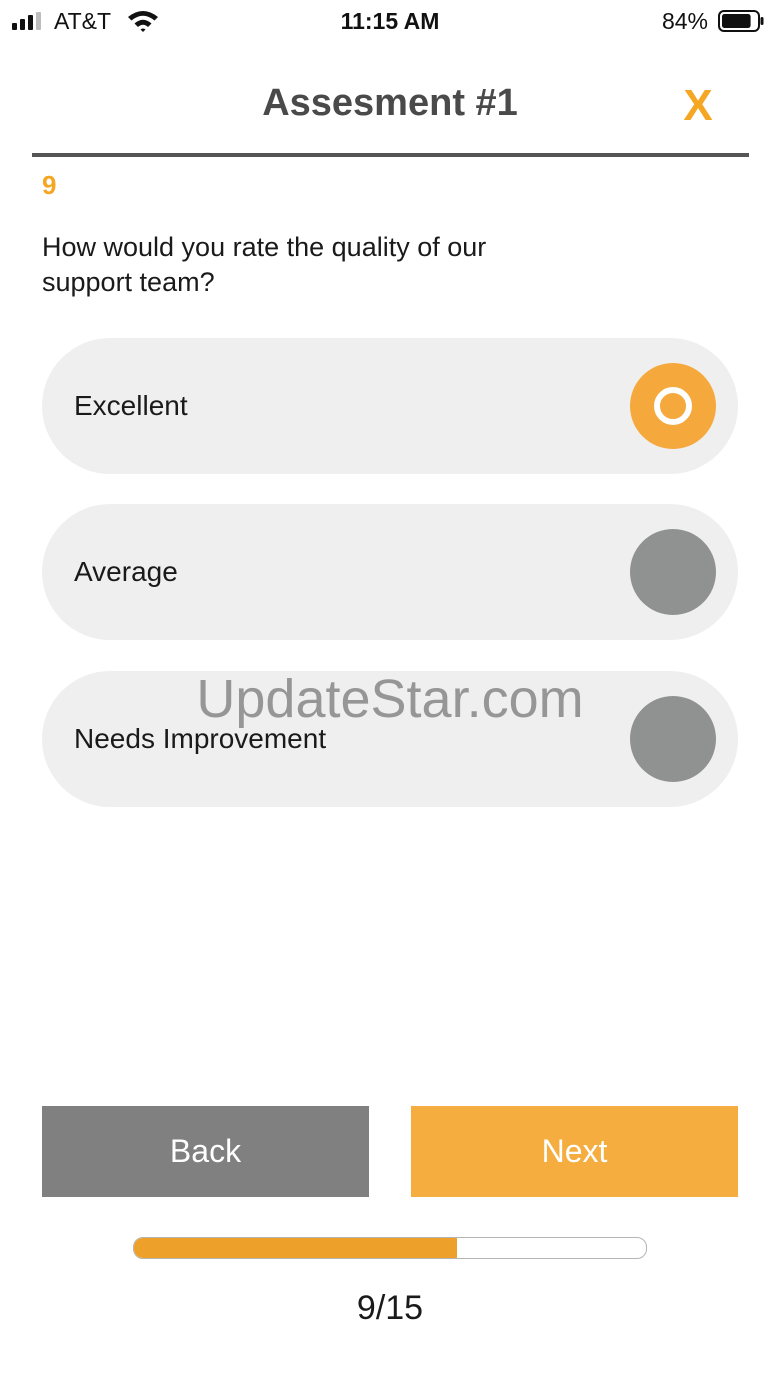 The height and width of the screenshot is (1387, 780). I want to click on progress-bar, so click(390, 1248).